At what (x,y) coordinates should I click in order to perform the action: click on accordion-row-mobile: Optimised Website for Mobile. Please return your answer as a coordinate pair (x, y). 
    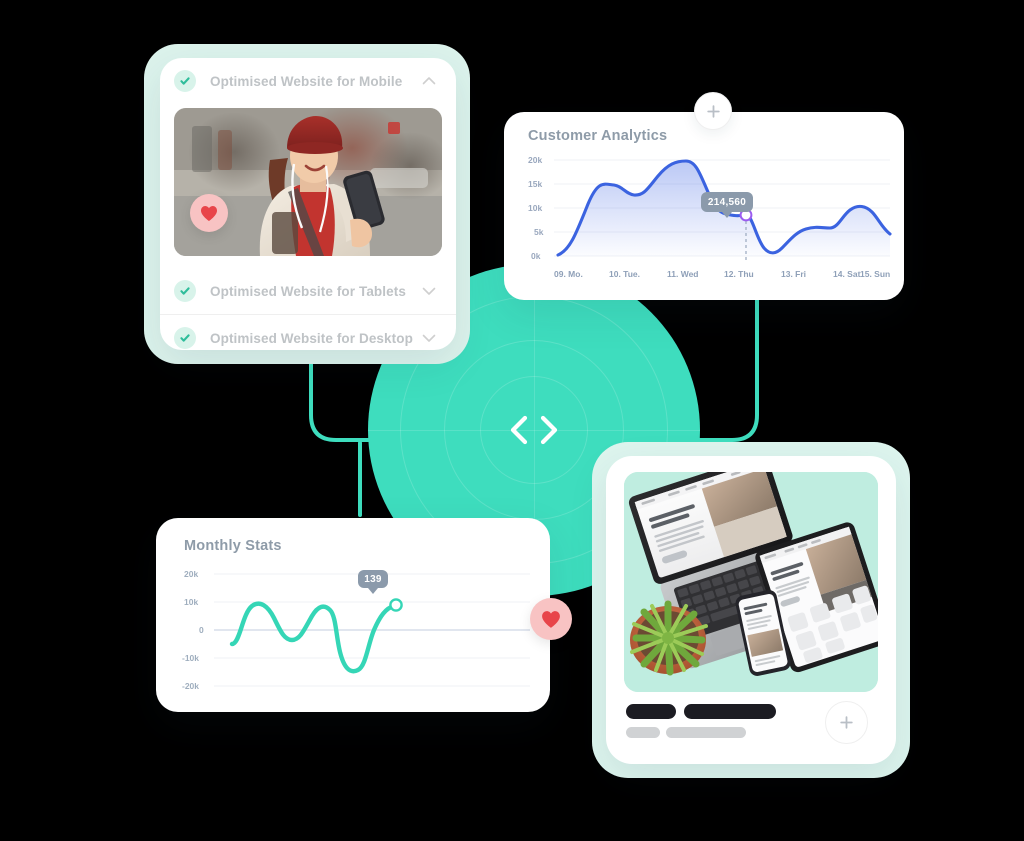
    Looking at the image, I should click on (308, 81).